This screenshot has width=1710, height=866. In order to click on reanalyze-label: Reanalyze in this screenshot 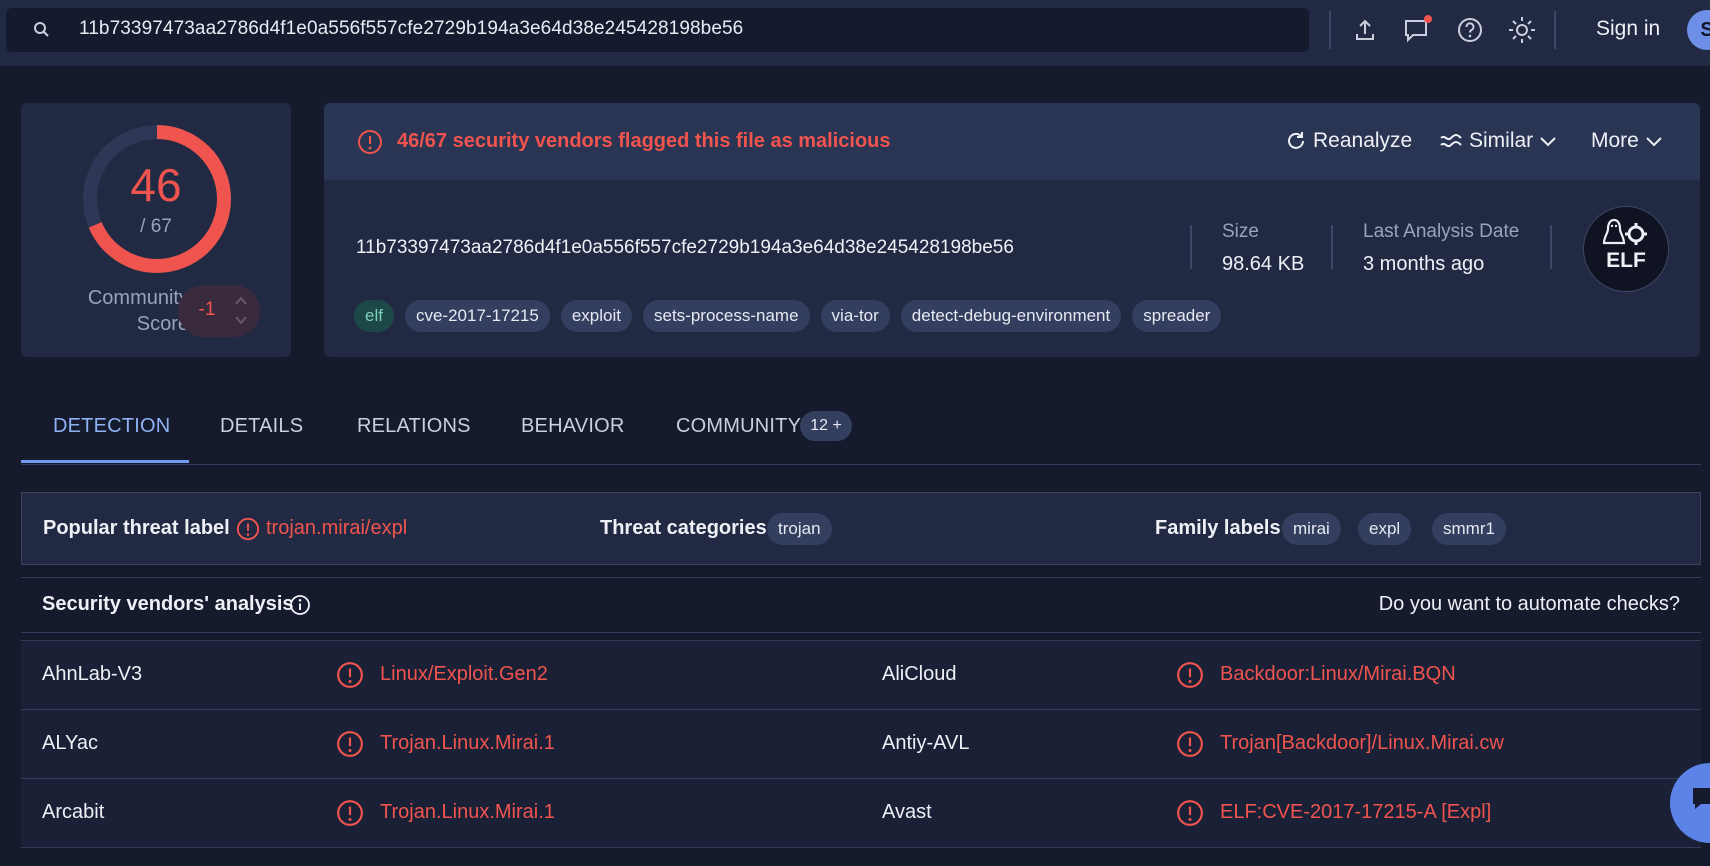, I will do `click(1363, 140)`.